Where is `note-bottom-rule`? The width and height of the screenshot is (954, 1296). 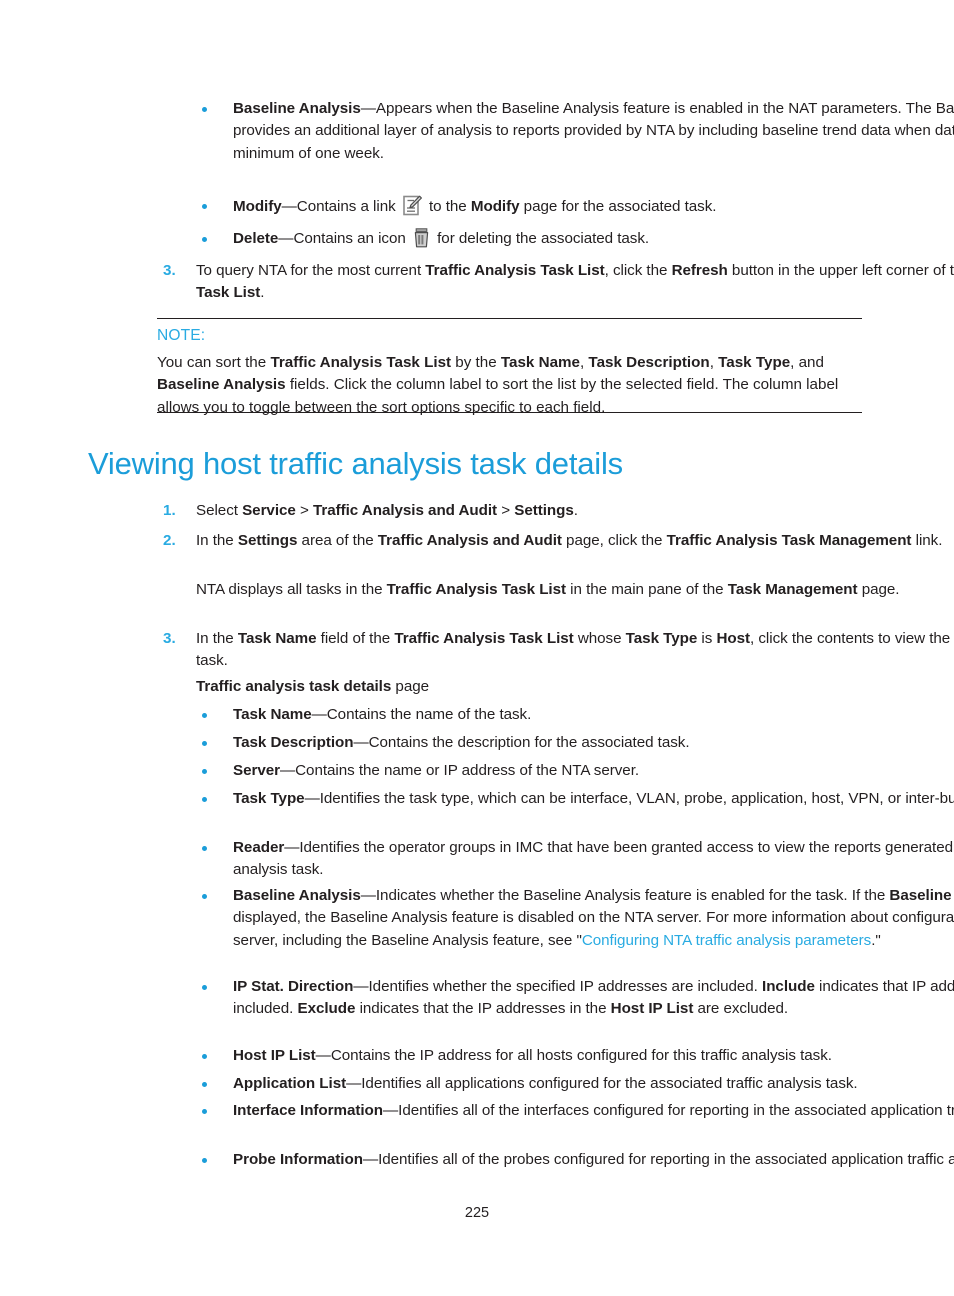 note-bottom-rule is located at coordinates (509, 412).